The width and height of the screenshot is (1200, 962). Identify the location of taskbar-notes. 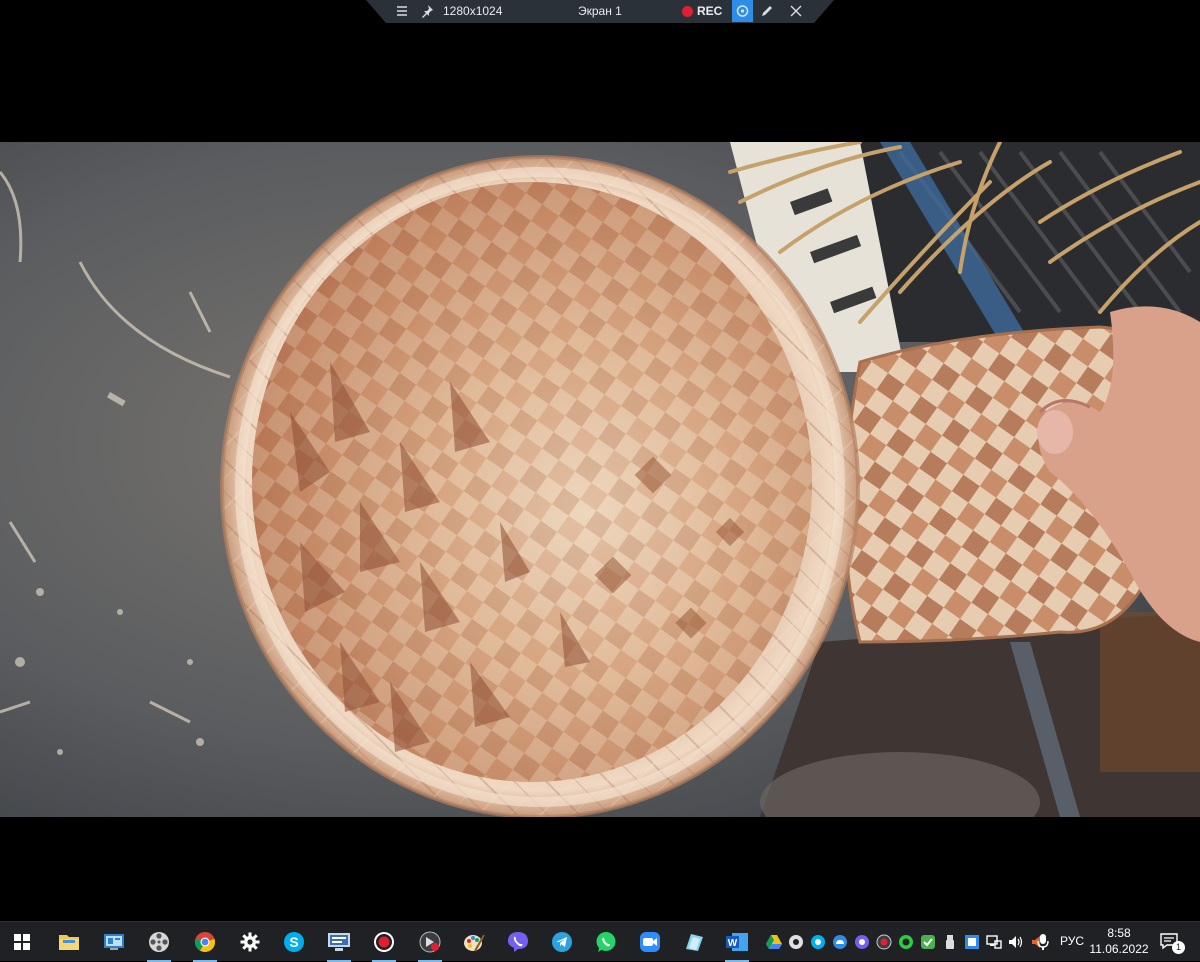
(694, 942).